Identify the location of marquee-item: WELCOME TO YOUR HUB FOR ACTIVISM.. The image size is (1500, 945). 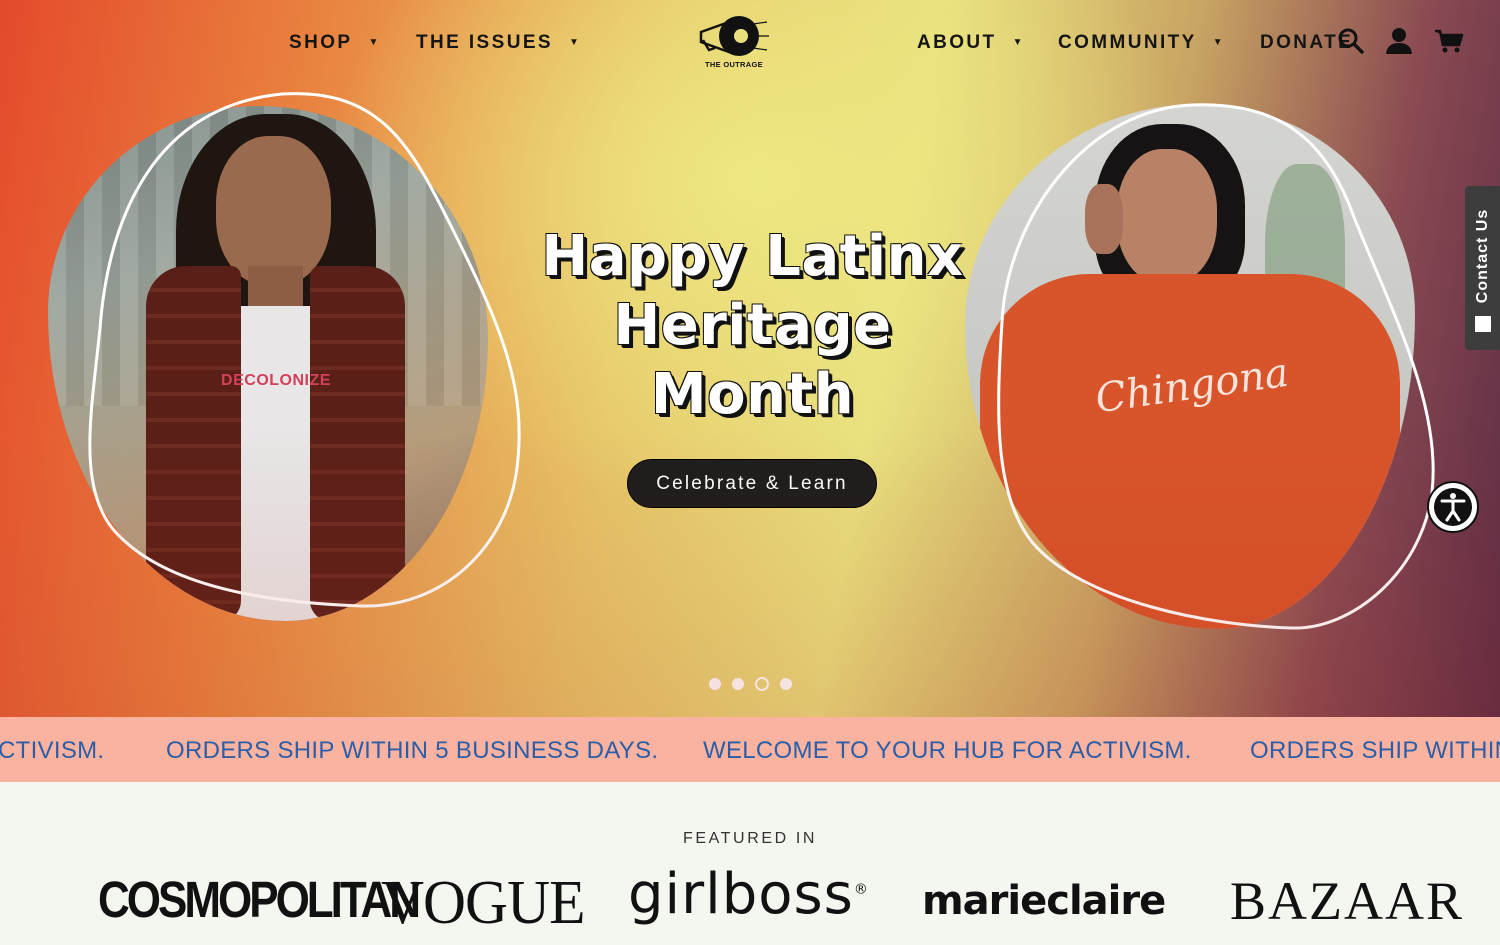
(947, 750).